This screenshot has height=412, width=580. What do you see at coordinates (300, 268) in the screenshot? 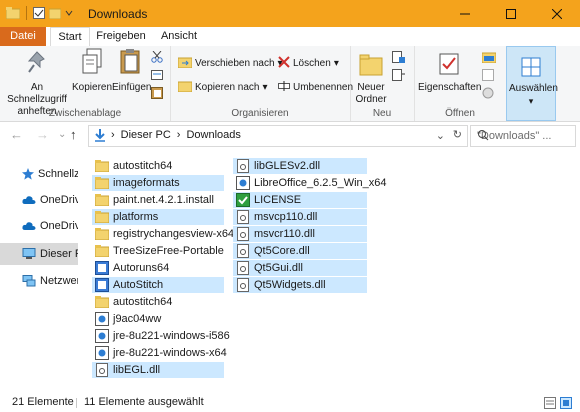
I see `file-item: Qt5Gui.dll` at bounding box center [300, 268].